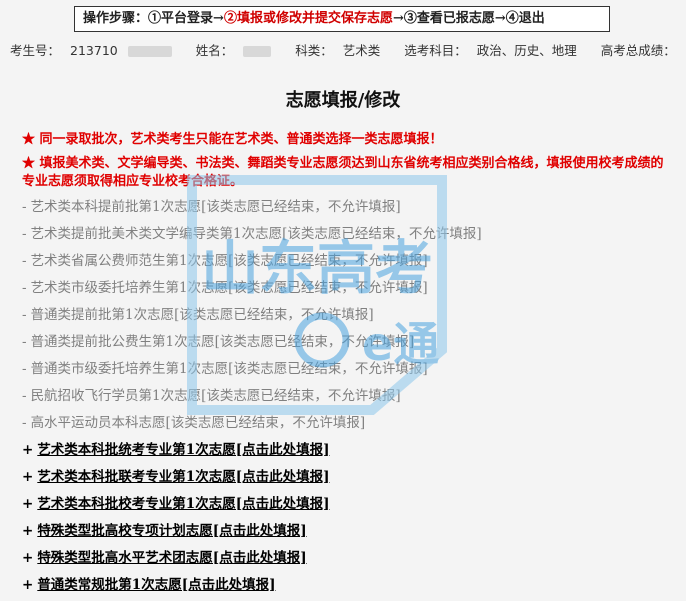 This screenshot has width=686, height=601. I want to click on batch-open-item: + 特殊类型批高校专项计划志愿[点击此处填报], so click(164, 531).